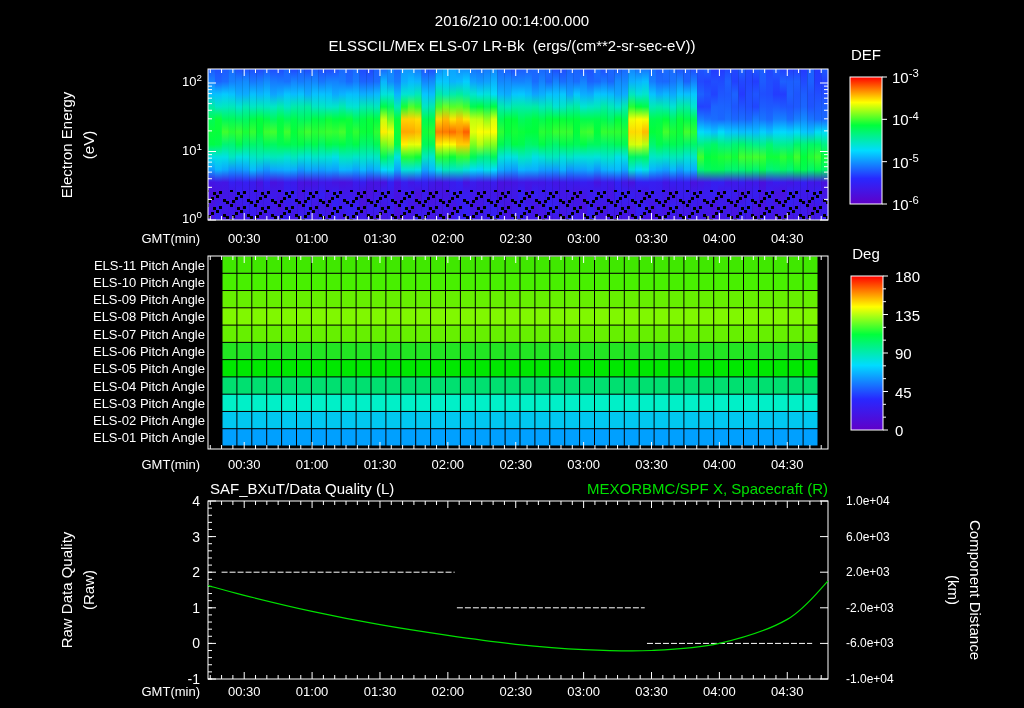 The height and width of the screenshot is (708, 1024). What do you see at coordinates (975, 590) in the screenshot?
I see `axis-title: Component Distance` at bounding box center [975, 590].